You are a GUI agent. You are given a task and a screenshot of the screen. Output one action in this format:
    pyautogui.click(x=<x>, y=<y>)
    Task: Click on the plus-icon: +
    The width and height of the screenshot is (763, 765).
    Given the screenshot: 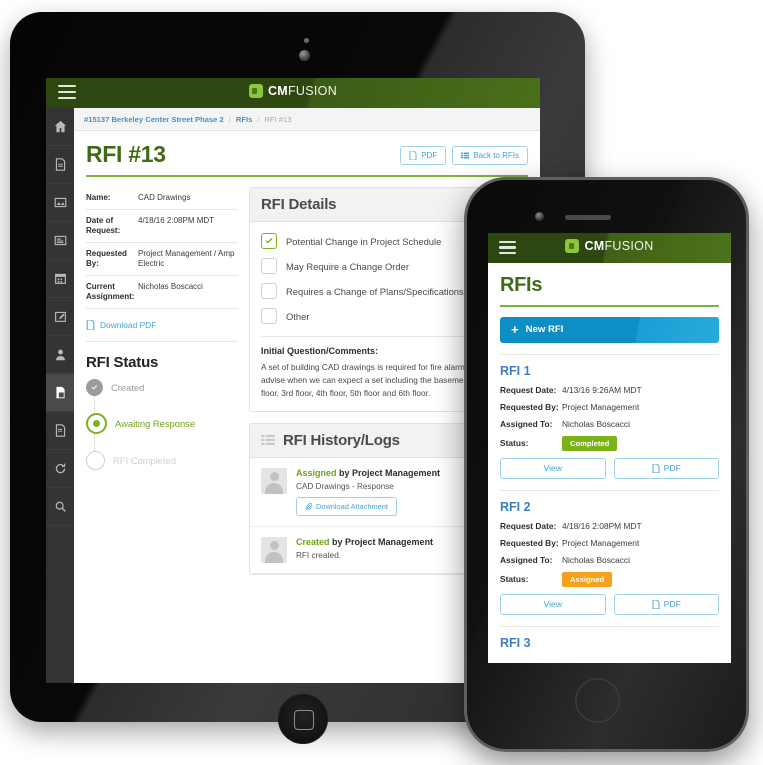 What is the action you would take?
    pyautogui.click(x=515, y=330)
    